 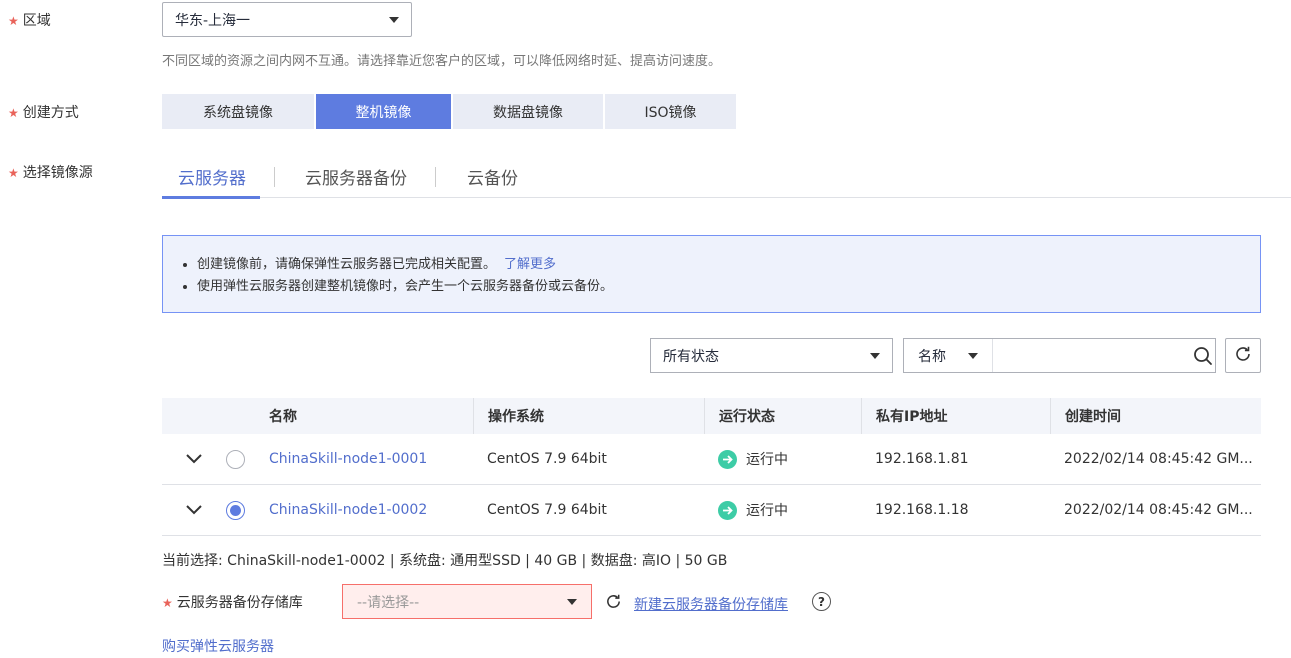 What do you see at coordinates (1091, 355) in the screenshot?
I see `search-input` at bounding box center [1091, 355].